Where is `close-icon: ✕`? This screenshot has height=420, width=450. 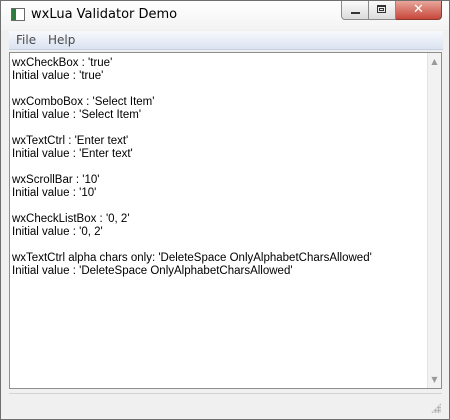
close-icon: ✕ is located at coordinates (418, 9).